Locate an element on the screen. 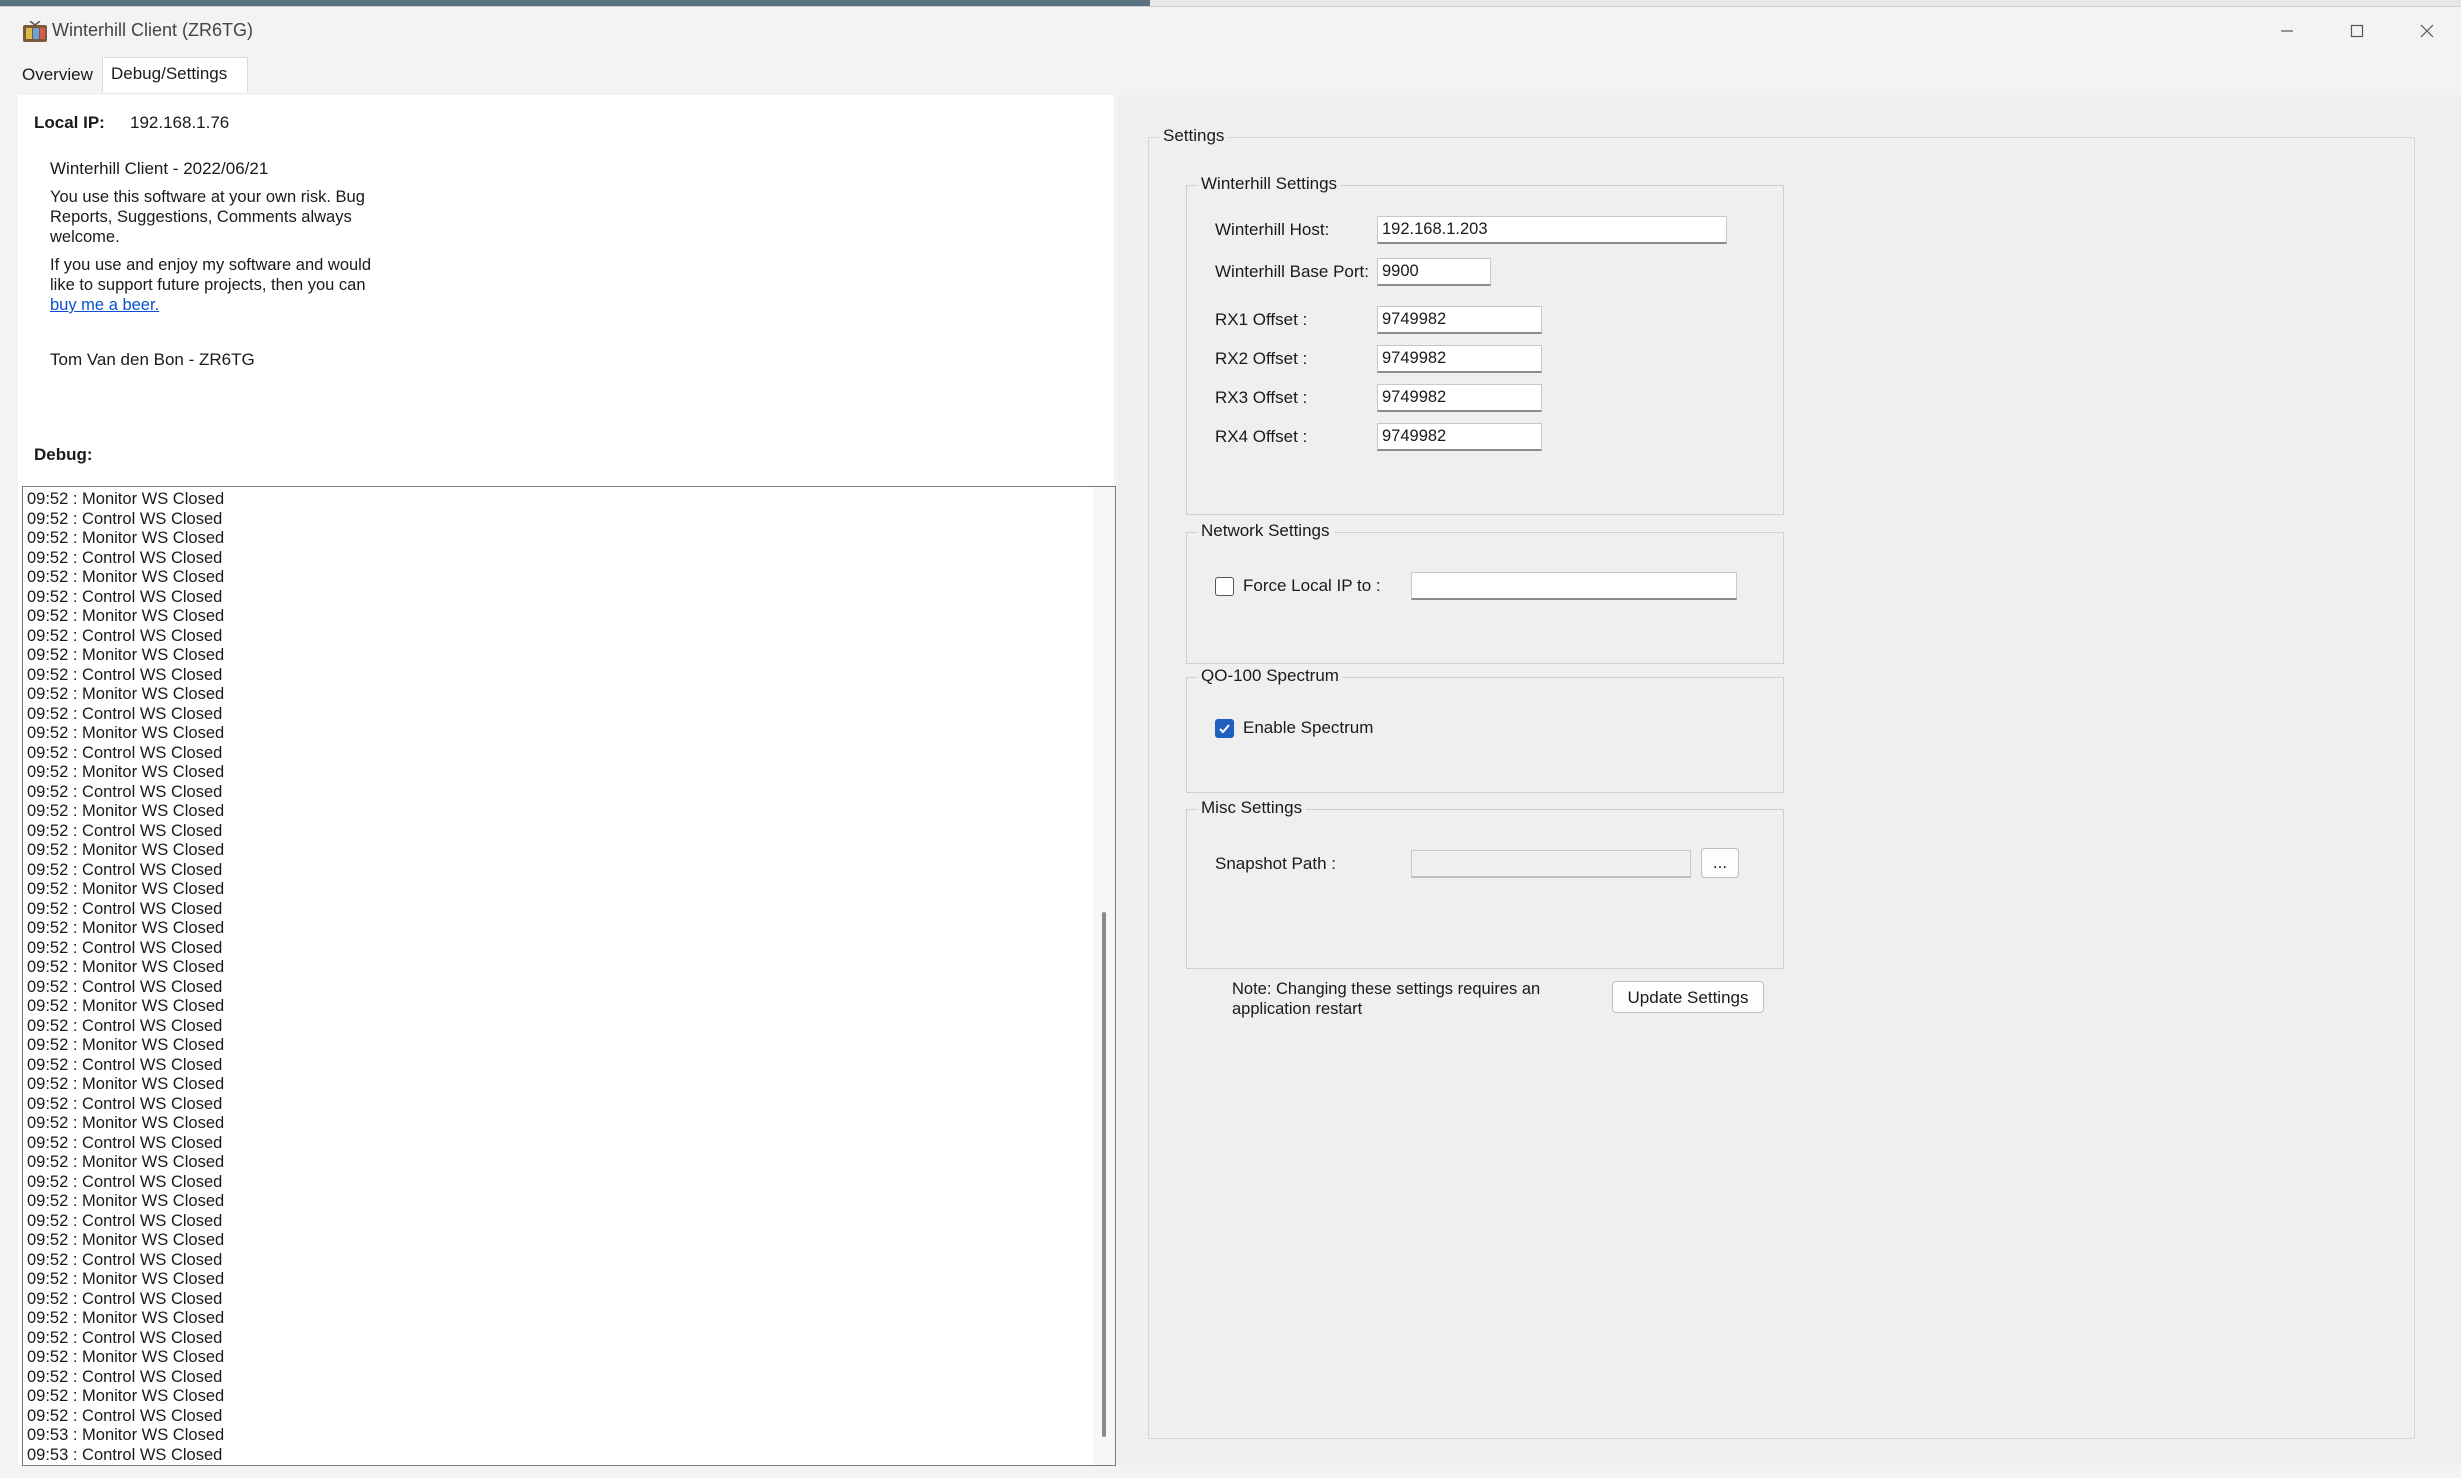  local-ip-label: Local IP: is located at coordinates (69, 122).